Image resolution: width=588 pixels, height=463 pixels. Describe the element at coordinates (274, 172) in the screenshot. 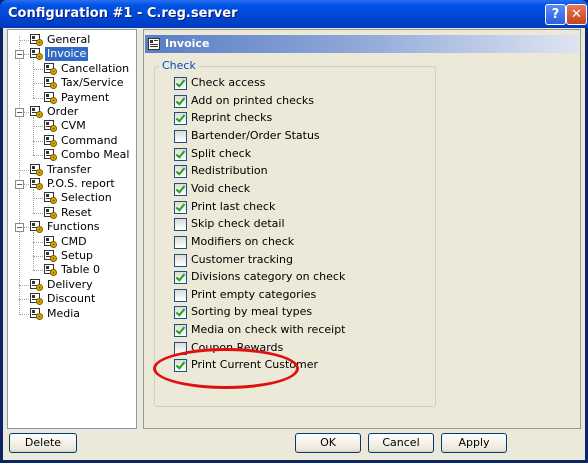

I see `checkbox-row: Redistribution` at that location.